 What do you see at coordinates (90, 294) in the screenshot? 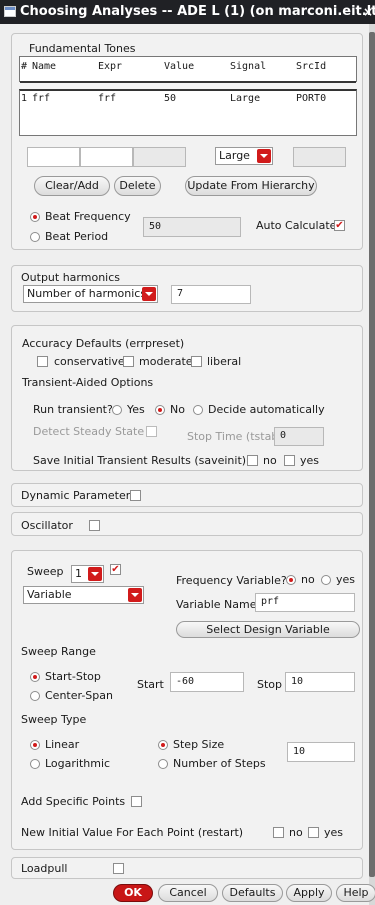
I see `harmonics-mode-select: Number of harmonics` at bounding box center [90, 294].